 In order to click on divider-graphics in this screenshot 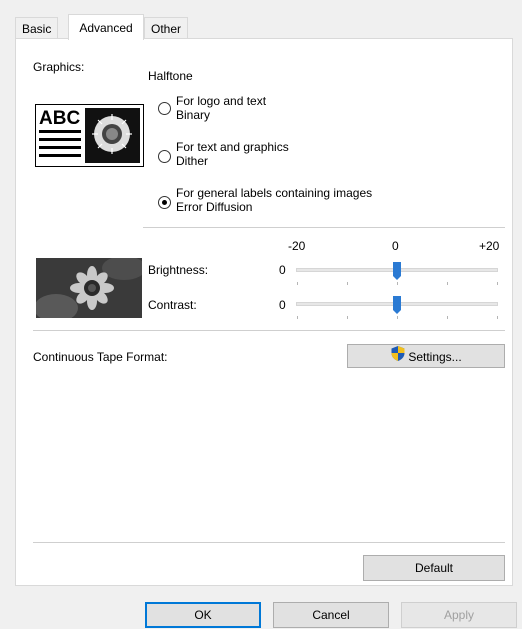, I will do `click(324, 227)`.